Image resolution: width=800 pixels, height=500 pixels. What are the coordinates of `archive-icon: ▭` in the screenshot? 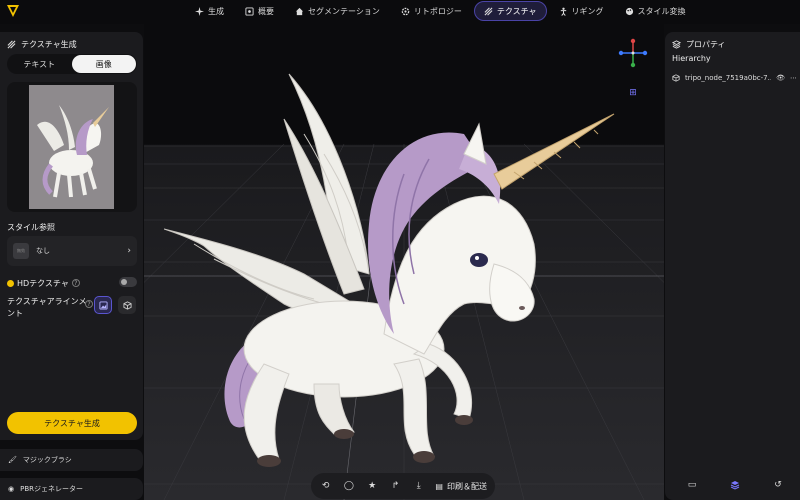 It's located at (692, 485).